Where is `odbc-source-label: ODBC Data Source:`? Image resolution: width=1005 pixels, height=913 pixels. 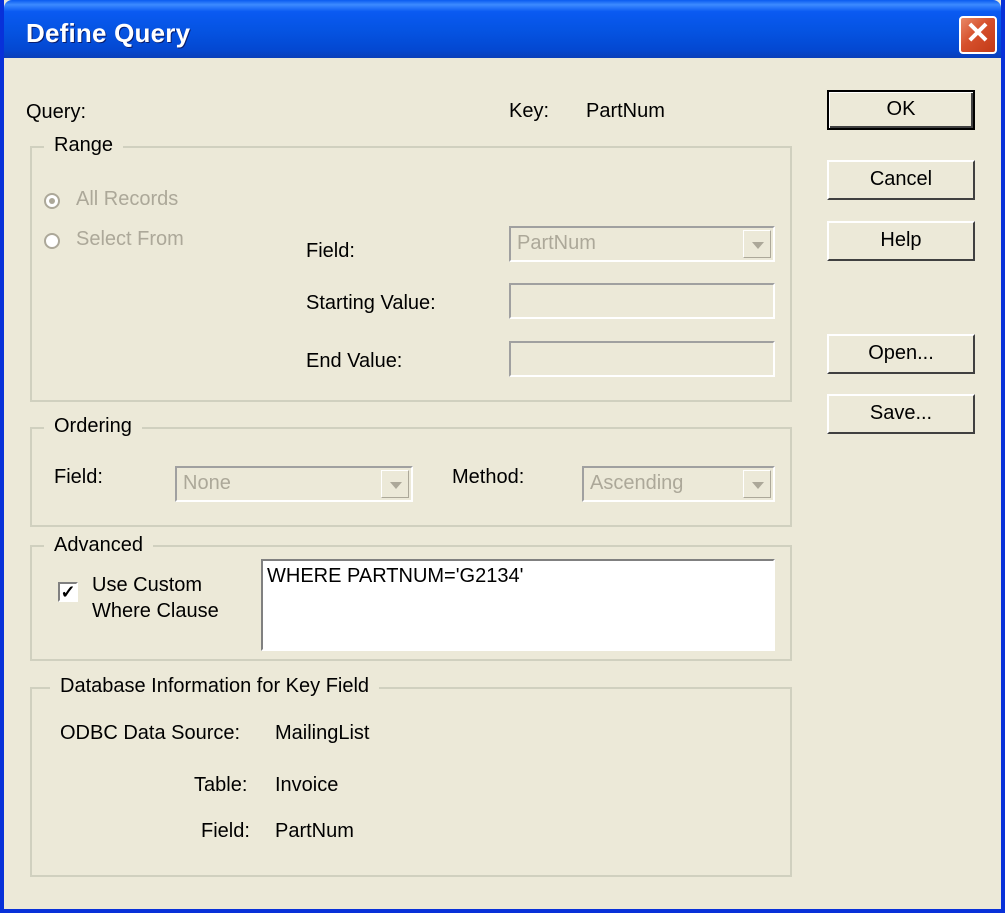 odbc-source-label: ODBC Data Source: is located at coordinates (150, 733).